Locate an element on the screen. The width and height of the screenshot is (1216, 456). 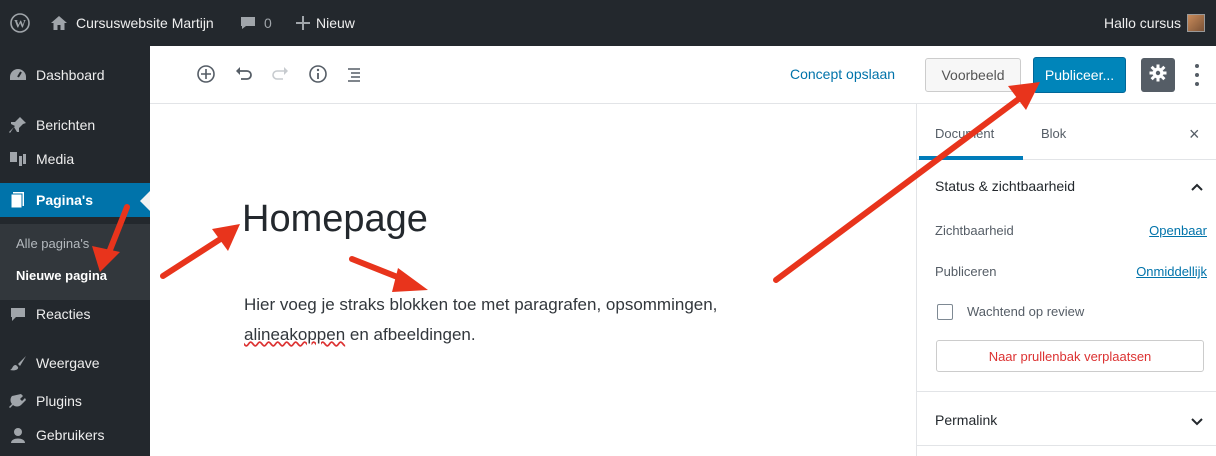
pending-review-label: Wachtend op review is located at coordinates (1025, 311).